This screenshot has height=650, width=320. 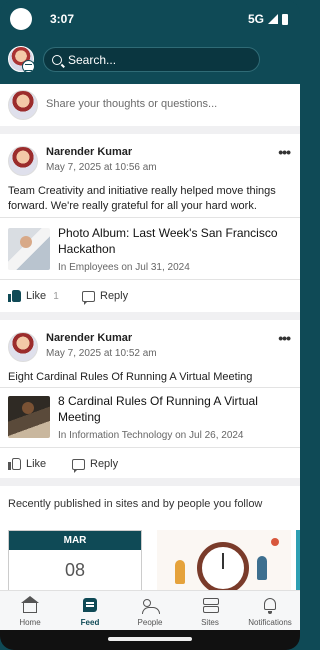 I want to click on people-icon, so click(x=151, y=606).